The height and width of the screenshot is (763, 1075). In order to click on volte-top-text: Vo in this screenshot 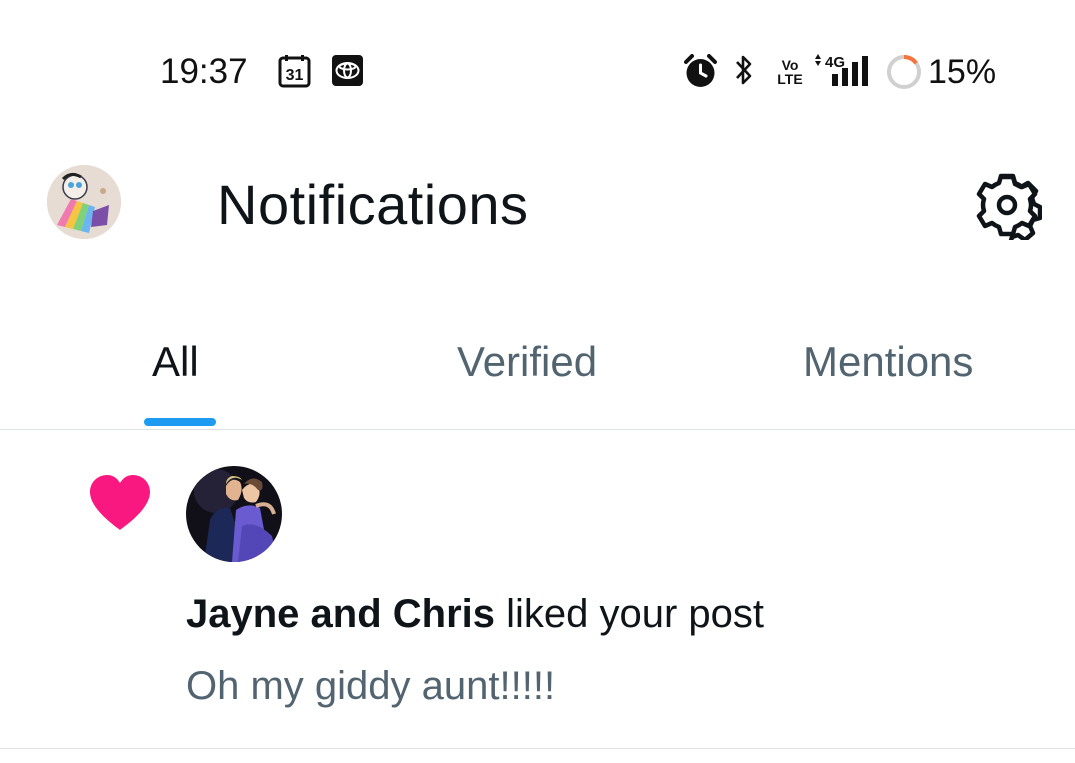, I will do `click(790, 65)`.